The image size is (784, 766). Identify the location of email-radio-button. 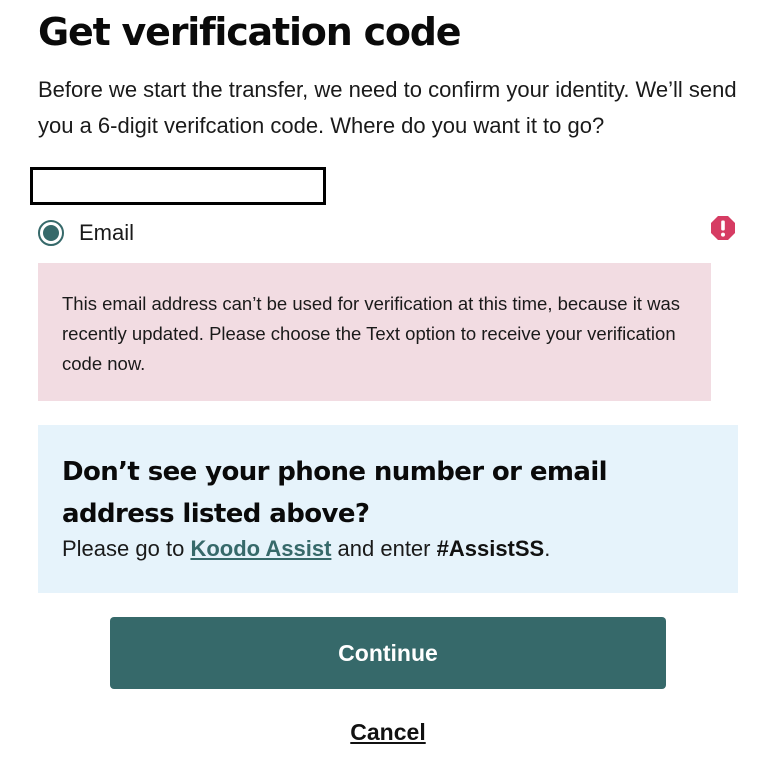
(51, 233).